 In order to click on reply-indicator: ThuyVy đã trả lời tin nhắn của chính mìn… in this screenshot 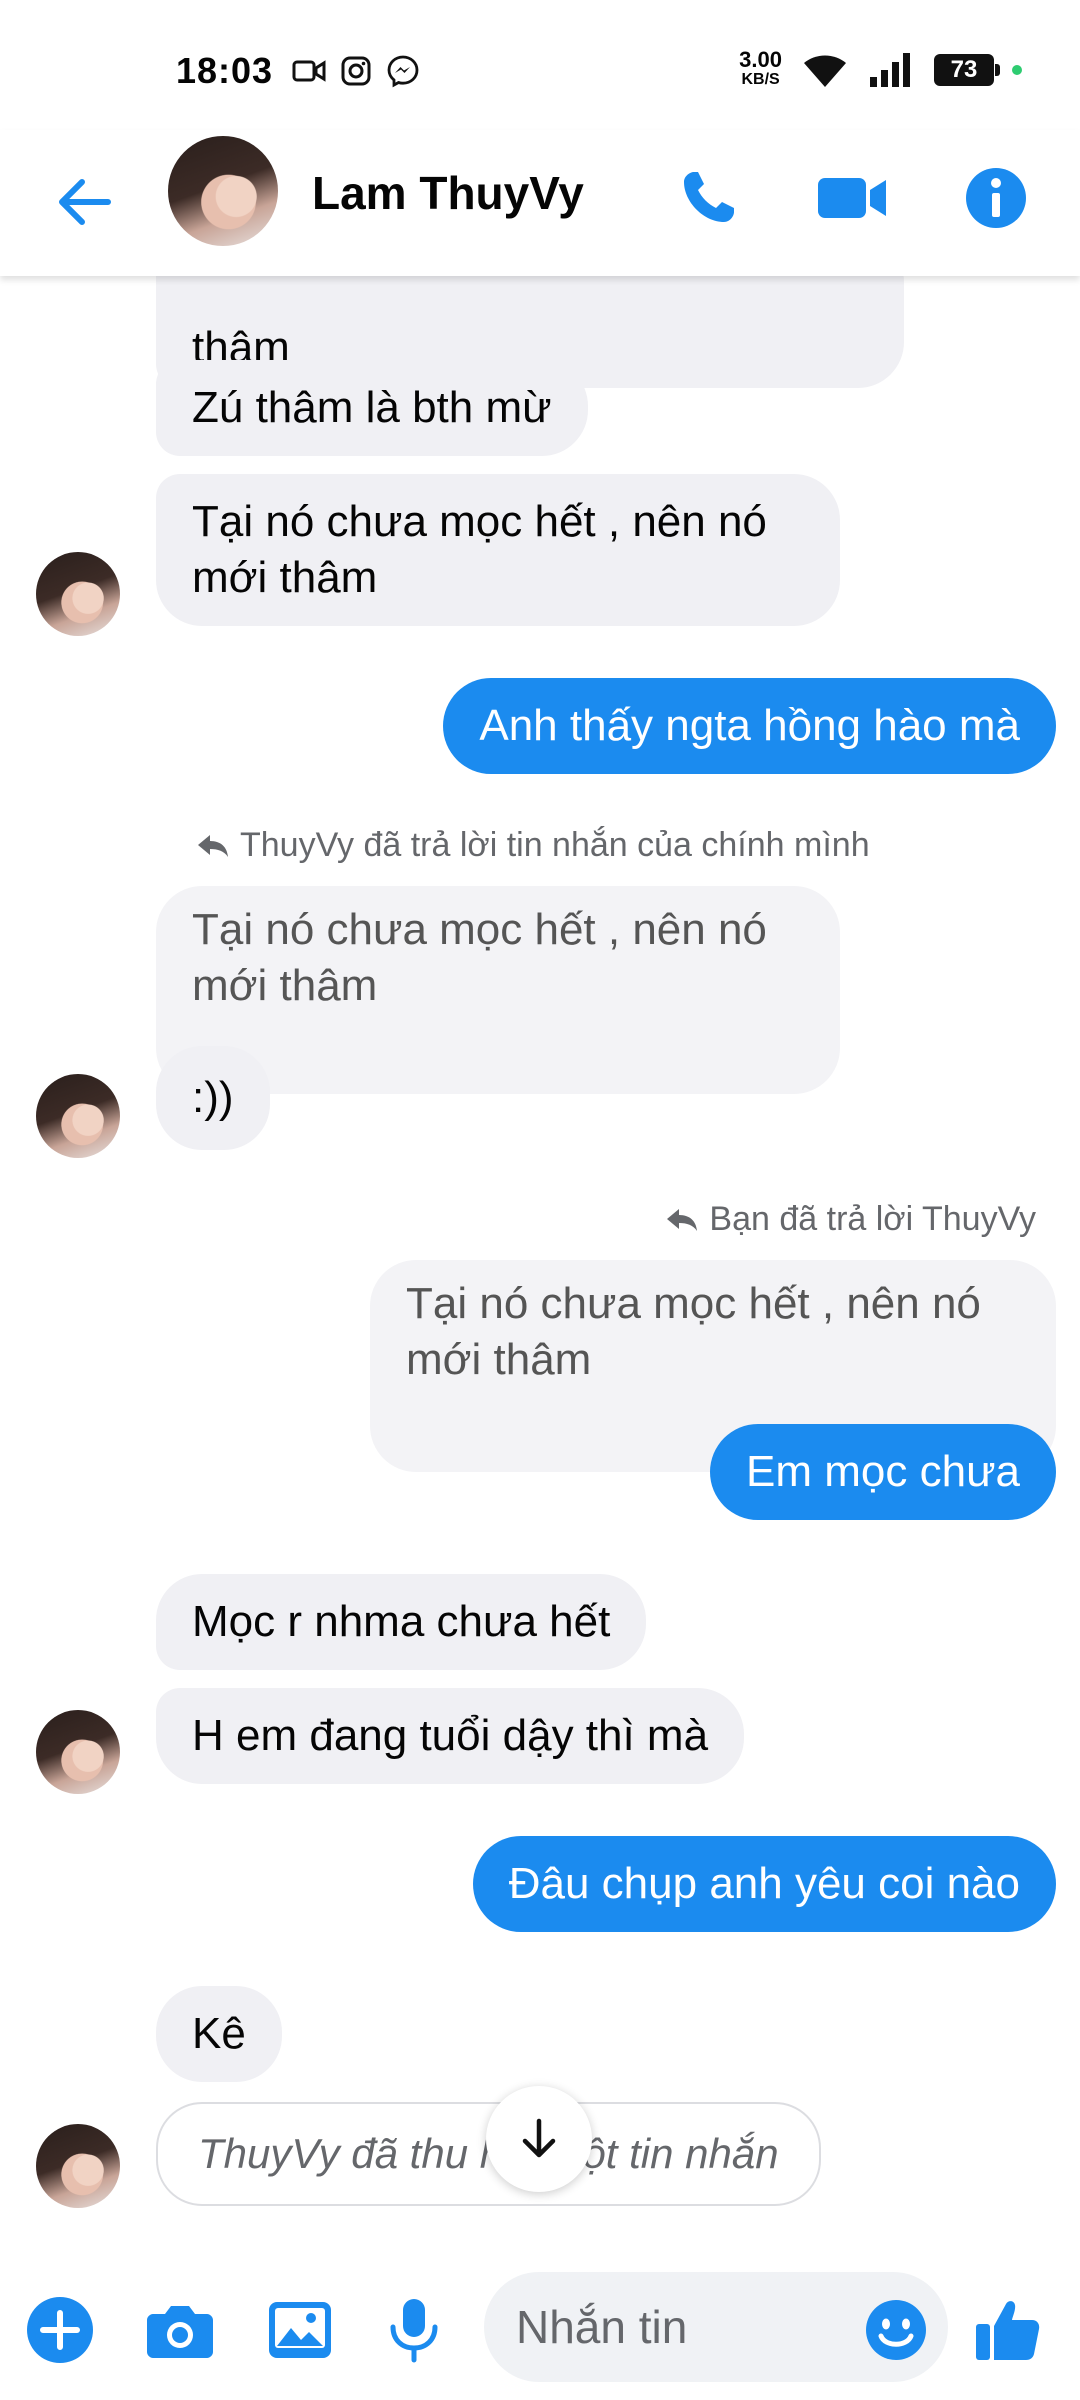, I will do `click(533, 845)`.